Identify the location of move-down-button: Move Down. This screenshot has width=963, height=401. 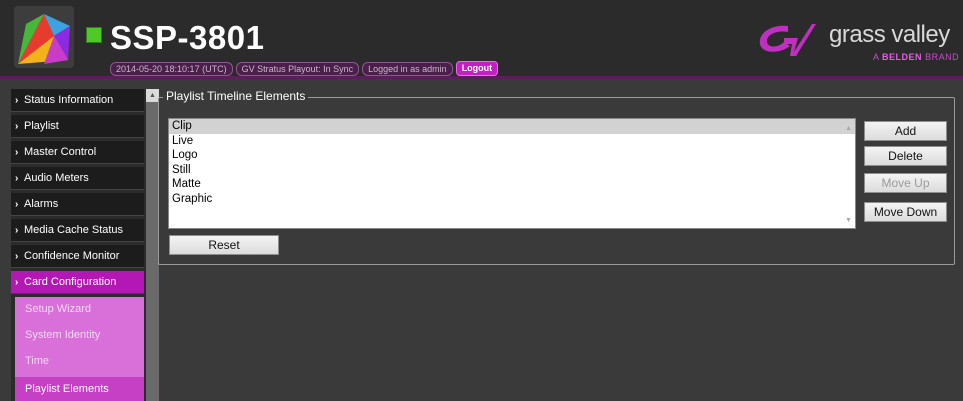
(905, 212).